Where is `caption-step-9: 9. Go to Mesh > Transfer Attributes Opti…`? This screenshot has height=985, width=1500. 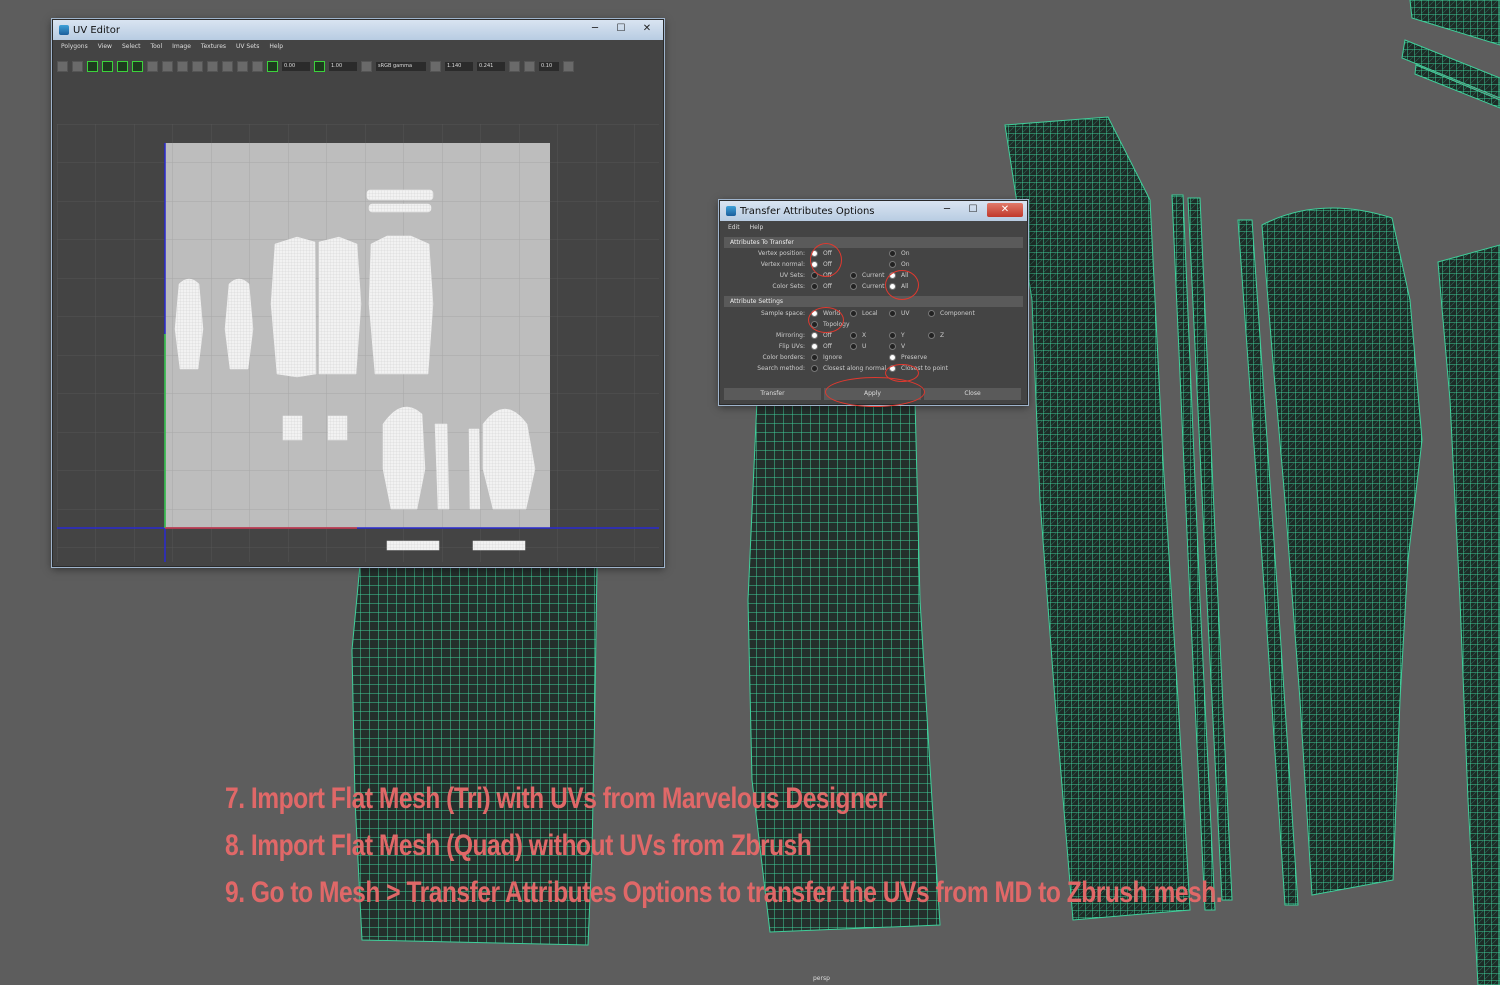 caption-step-9: 9. Go to Mesh > Transfer Attributes Opti… is located at coordinates (724, 892).